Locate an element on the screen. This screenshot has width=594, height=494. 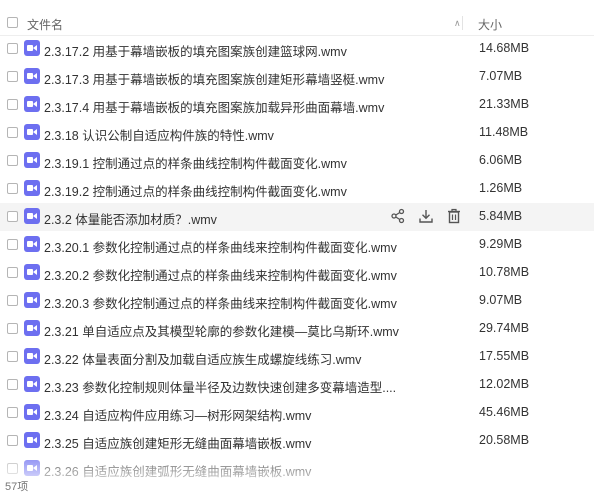
file-list-header: 文件名 ∧ 大小 is located at coordinates (297, 24).